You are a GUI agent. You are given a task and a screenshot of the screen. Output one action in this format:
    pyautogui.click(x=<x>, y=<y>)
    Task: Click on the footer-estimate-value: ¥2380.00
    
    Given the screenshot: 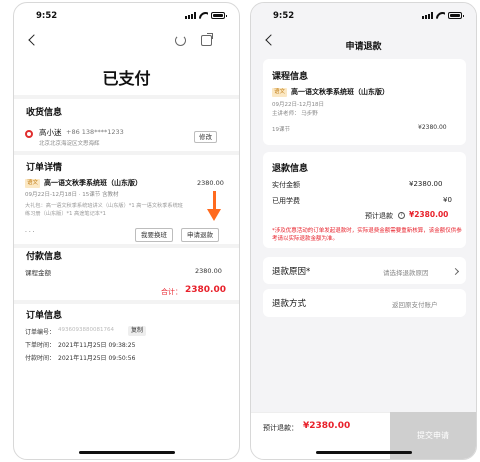 What is the action you would take?
    pyautogui.click(x=327, y=426)
    